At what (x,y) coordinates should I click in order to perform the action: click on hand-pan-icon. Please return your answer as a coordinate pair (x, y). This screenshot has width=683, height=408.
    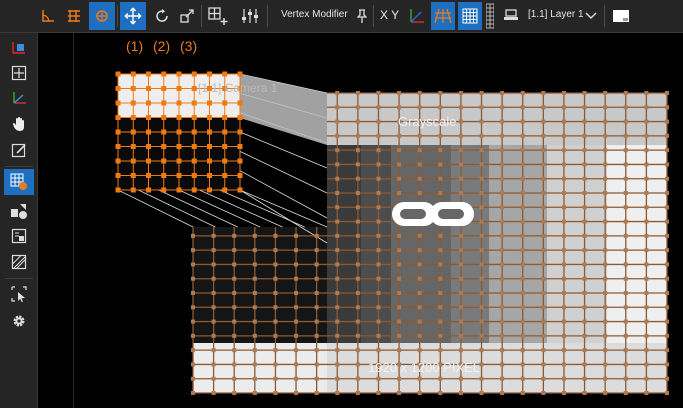
    Looking at the image, I should click on (19, 124).